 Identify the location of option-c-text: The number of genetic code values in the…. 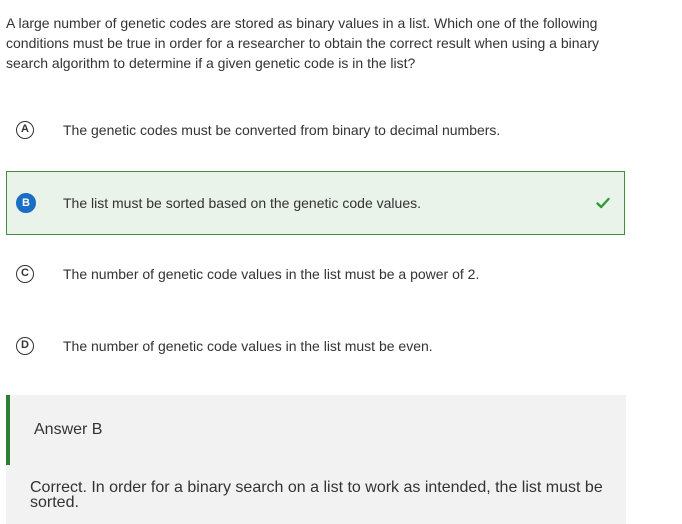
(271, 274).